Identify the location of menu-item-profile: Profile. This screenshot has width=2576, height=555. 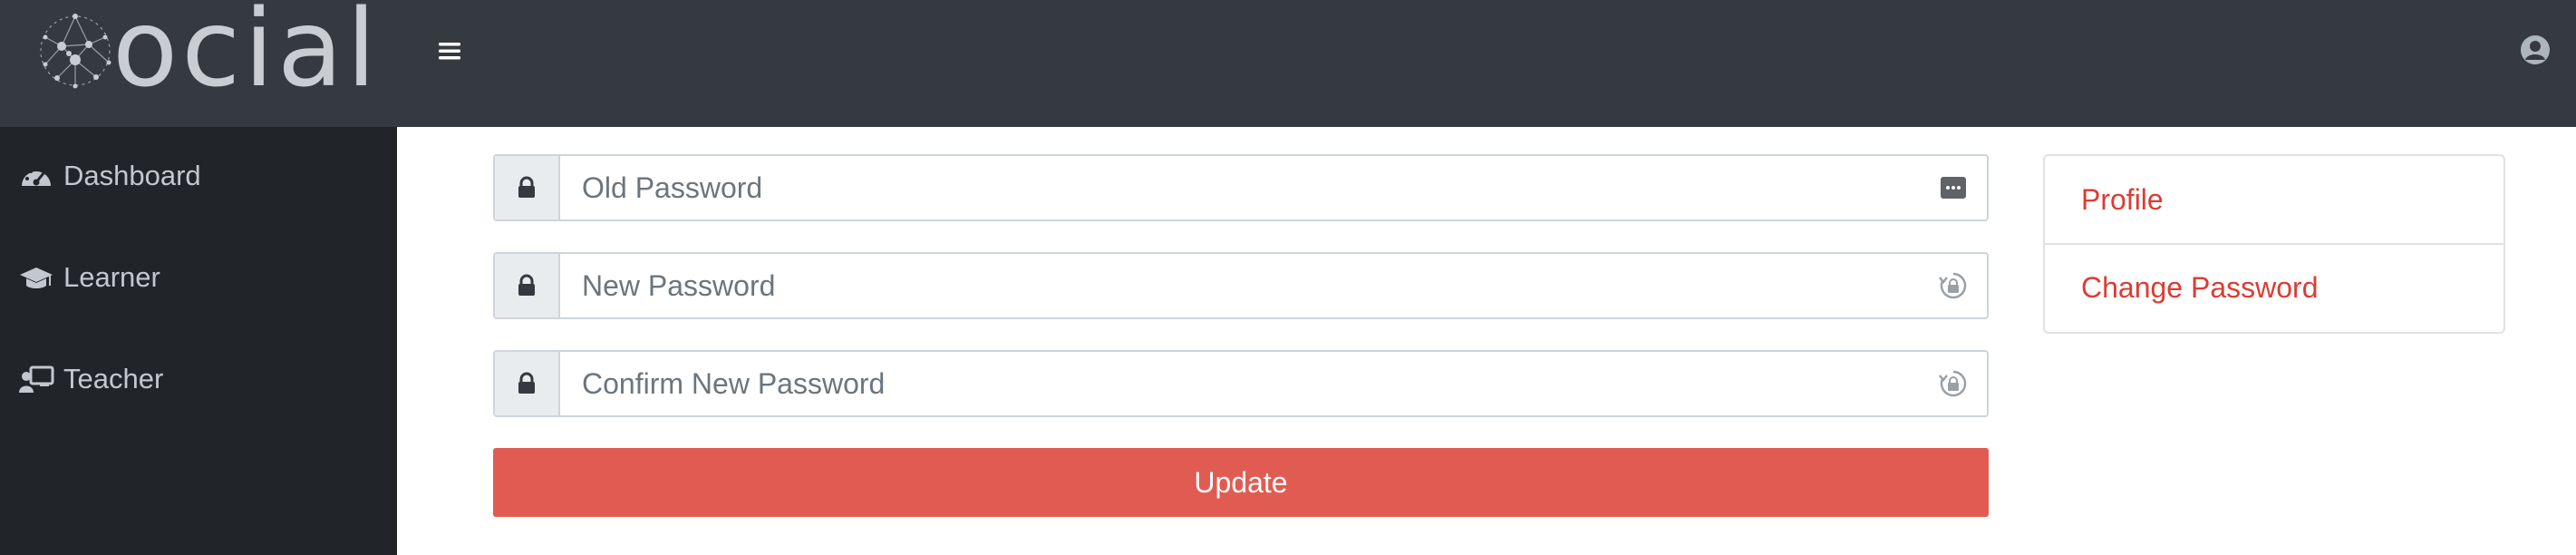
(2274, 199).